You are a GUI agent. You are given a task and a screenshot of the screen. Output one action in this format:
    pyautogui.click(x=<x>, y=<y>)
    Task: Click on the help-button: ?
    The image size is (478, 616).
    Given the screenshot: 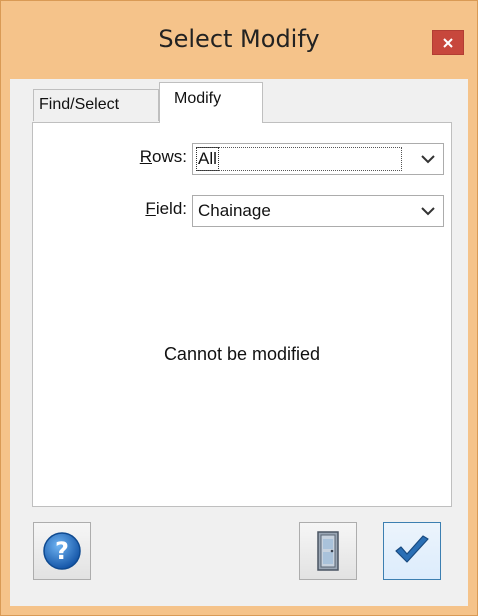 What is the action you would take?
    pyautogui.click(x=62, y=551)
    